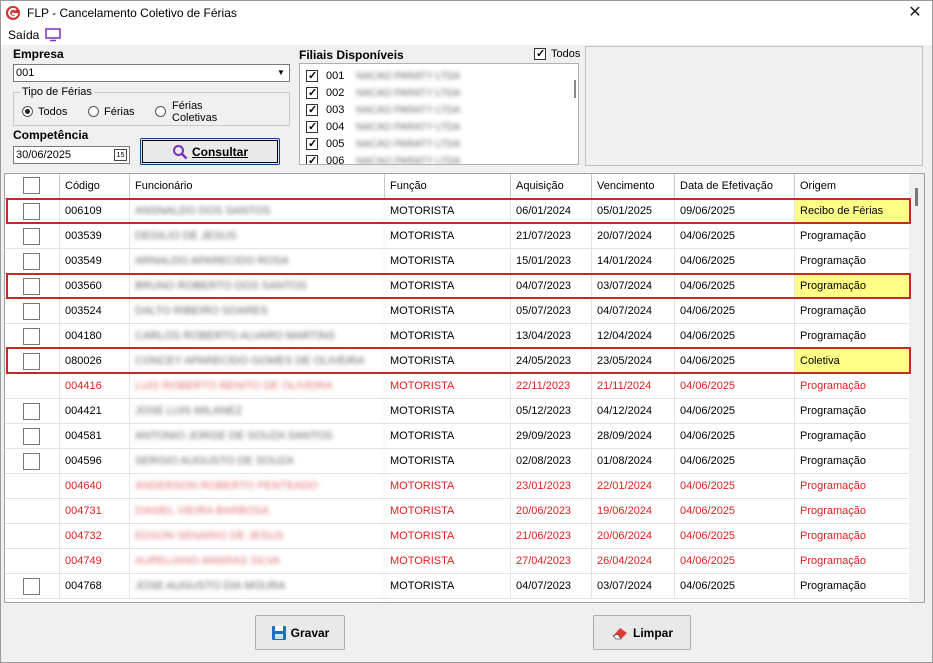 This screenshot has height=663, width=933. What do you see at coordinates (53, 35) in the screenshot?
I see `monitor-icon` at bounding box center [53, 35].